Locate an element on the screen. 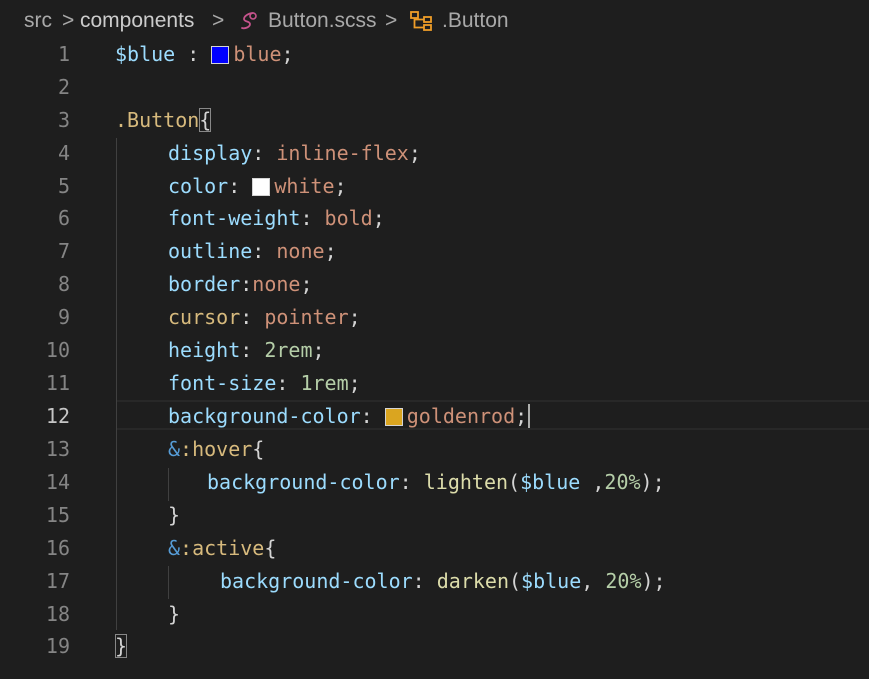  breadcrumb-item-src: src is located at coordinates (38, 21).